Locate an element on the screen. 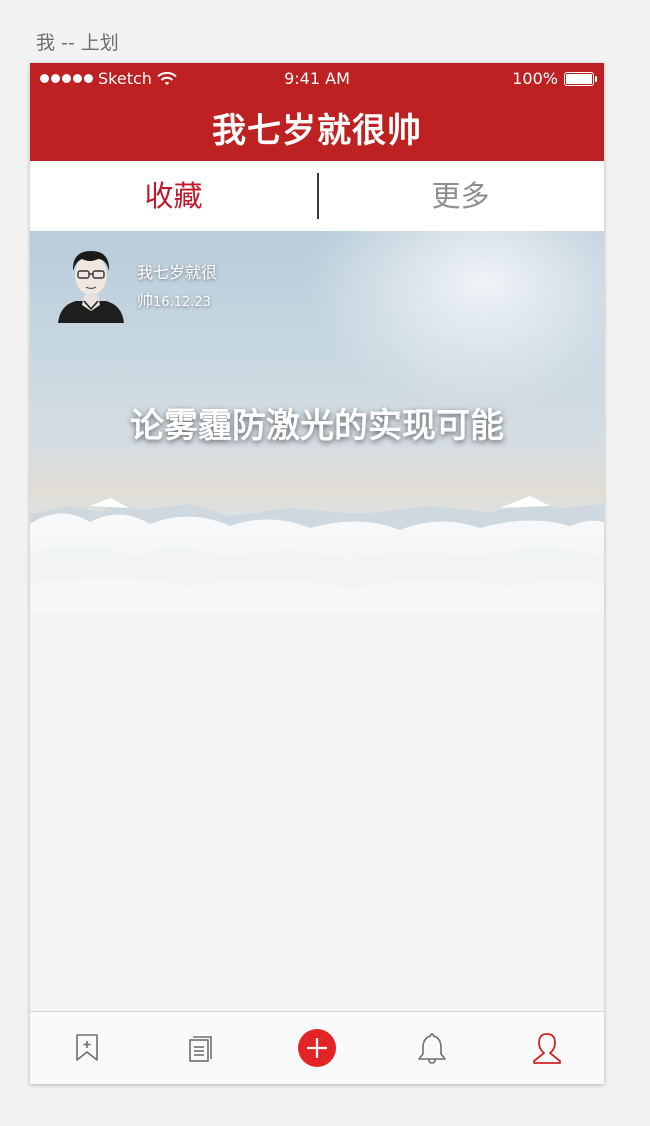 Image resolution: width=650 pixels, height=1126 pixels. user-icon is located at coordinates (547, 1048).